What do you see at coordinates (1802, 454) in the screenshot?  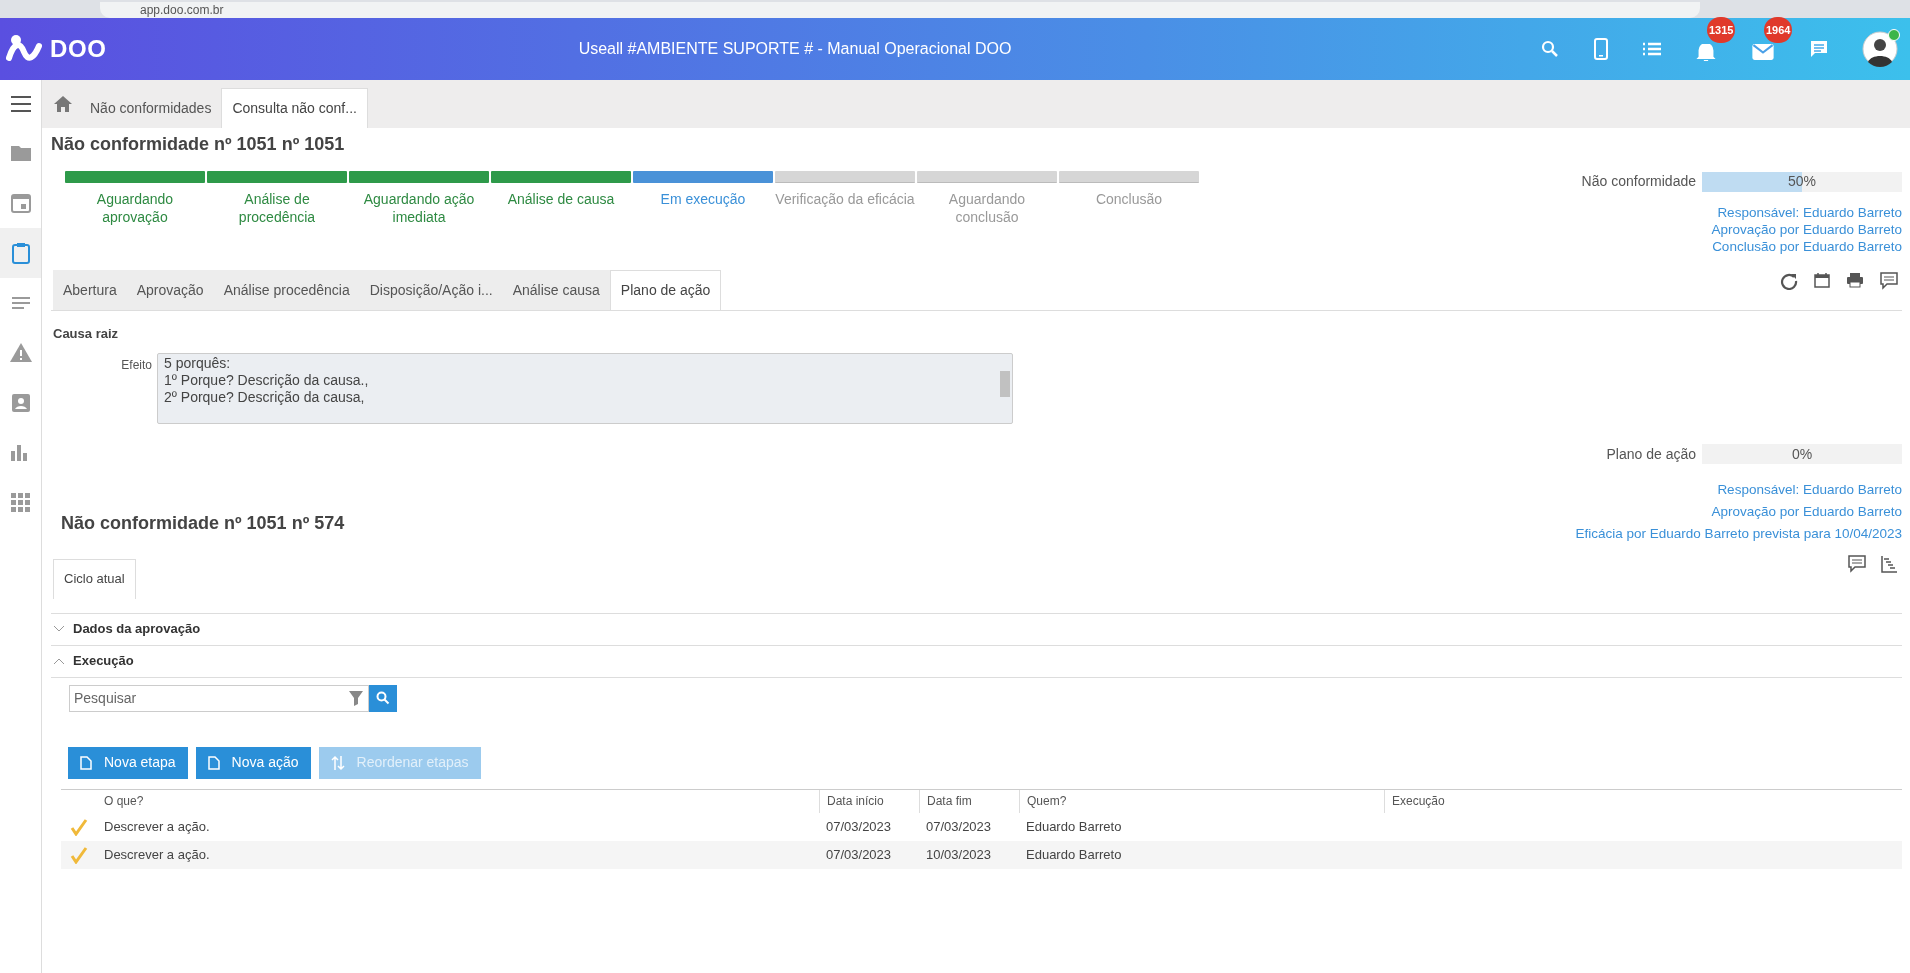 I see `progress-value: 0%` at bounding box center [1802, 454].